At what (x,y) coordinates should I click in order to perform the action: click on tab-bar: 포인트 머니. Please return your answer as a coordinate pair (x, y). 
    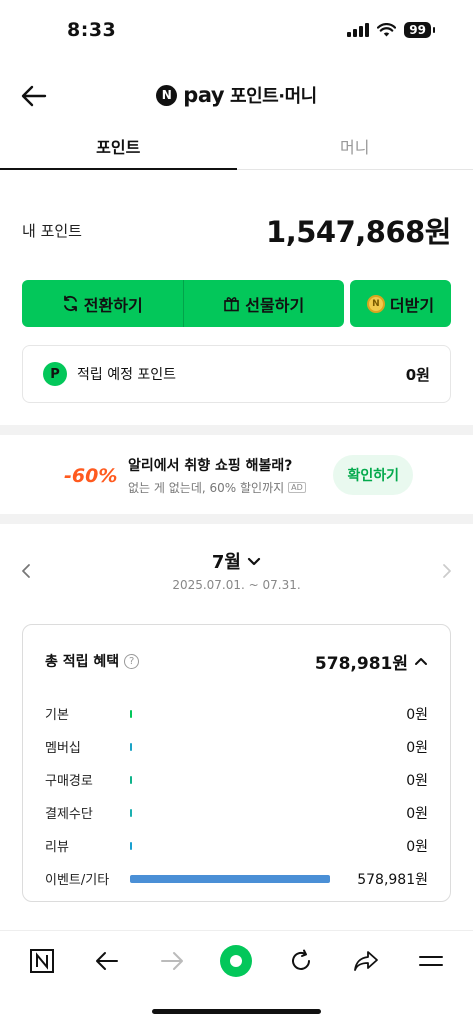
    Looking at the image, I should click on (236, 149).